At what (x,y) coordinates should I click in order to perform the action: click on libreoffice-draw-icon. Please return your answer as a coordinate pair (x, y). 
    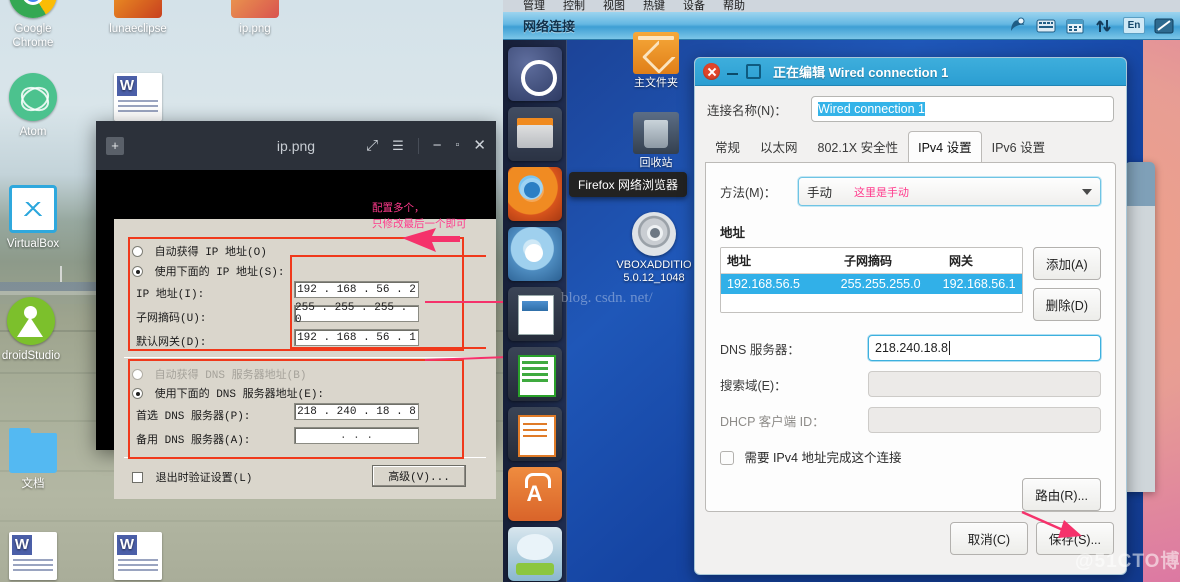
    Looking at the image, I should click on (534, 314).